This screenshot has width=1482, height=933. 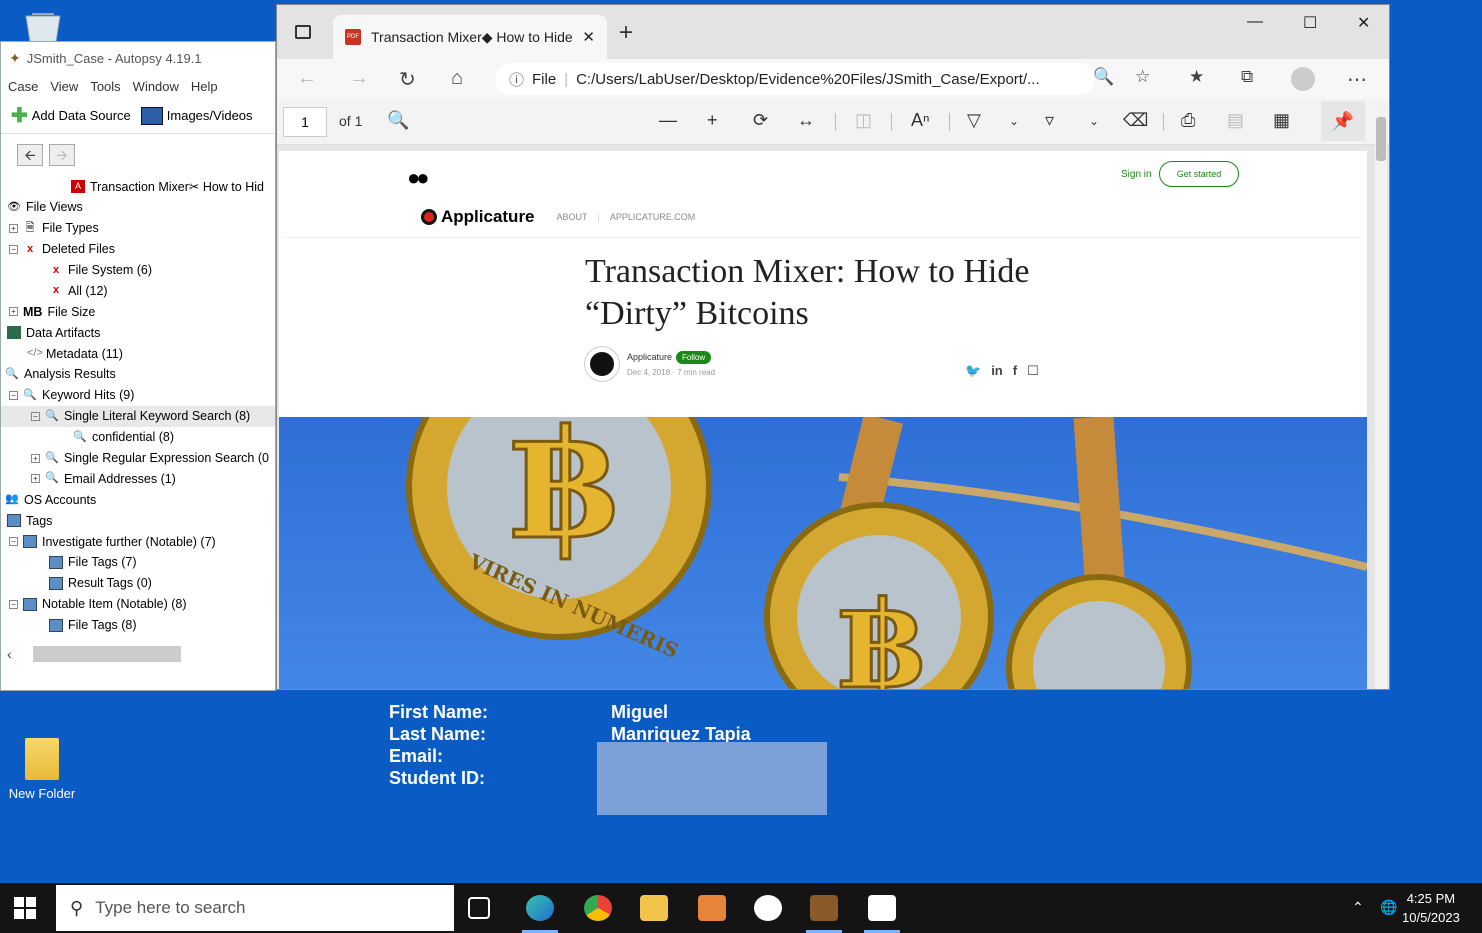 What do you see at coordinates (138, 437) in the screenshot?
I see `tree-node-confidential: 🔍 confidential (8)` at bounding box center [138, 437].